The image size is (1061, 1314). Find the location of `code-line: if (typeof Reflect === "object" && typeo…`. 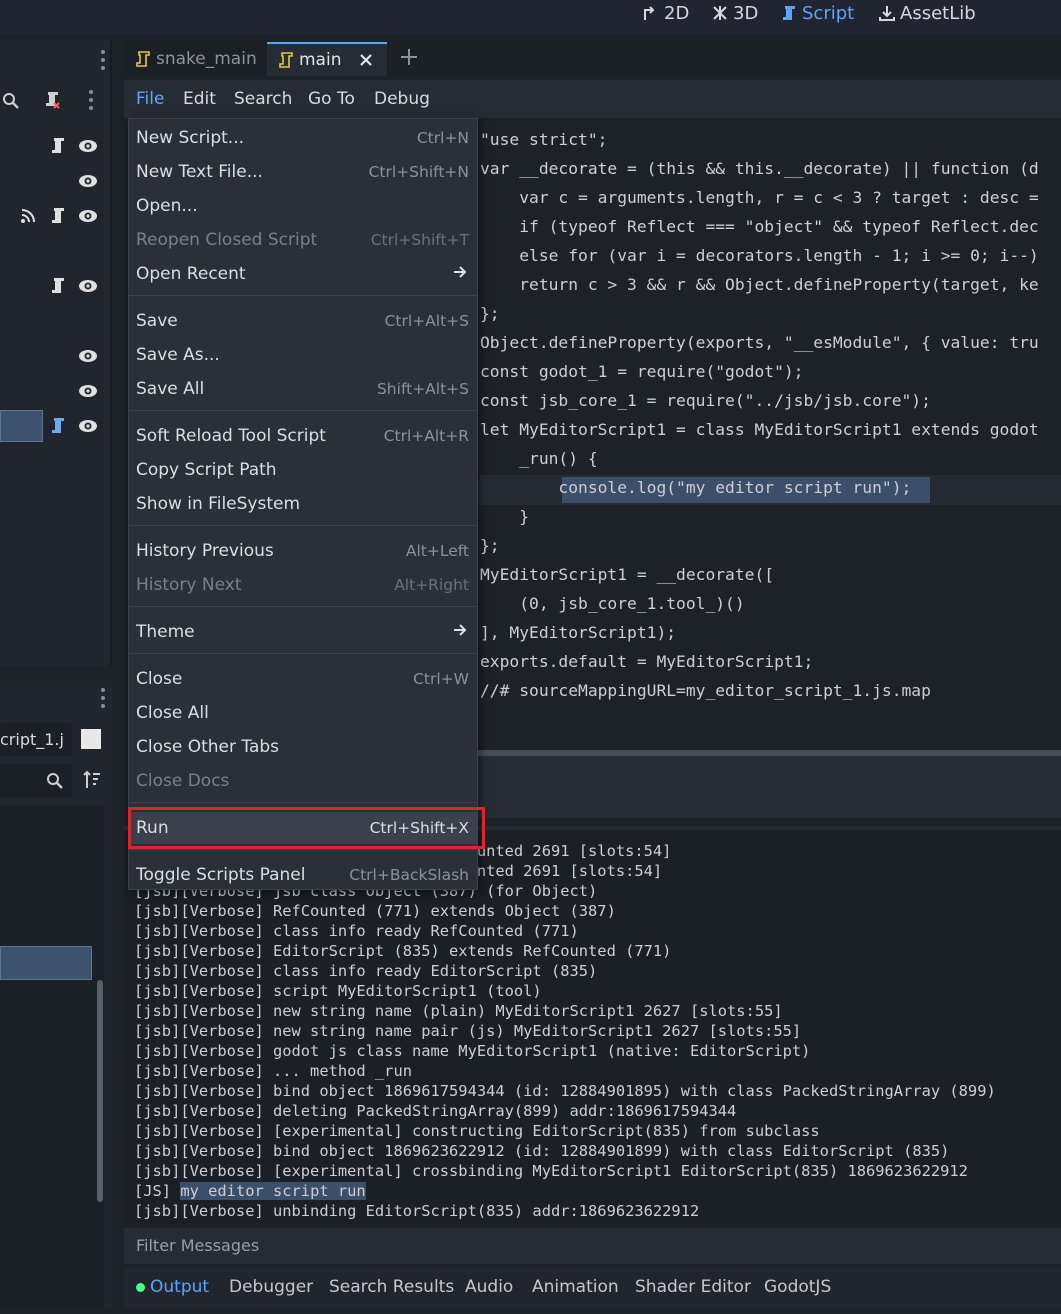

code-line: if (typeof Reflect === "object" && typeo… is located at coordinates (759, 226).